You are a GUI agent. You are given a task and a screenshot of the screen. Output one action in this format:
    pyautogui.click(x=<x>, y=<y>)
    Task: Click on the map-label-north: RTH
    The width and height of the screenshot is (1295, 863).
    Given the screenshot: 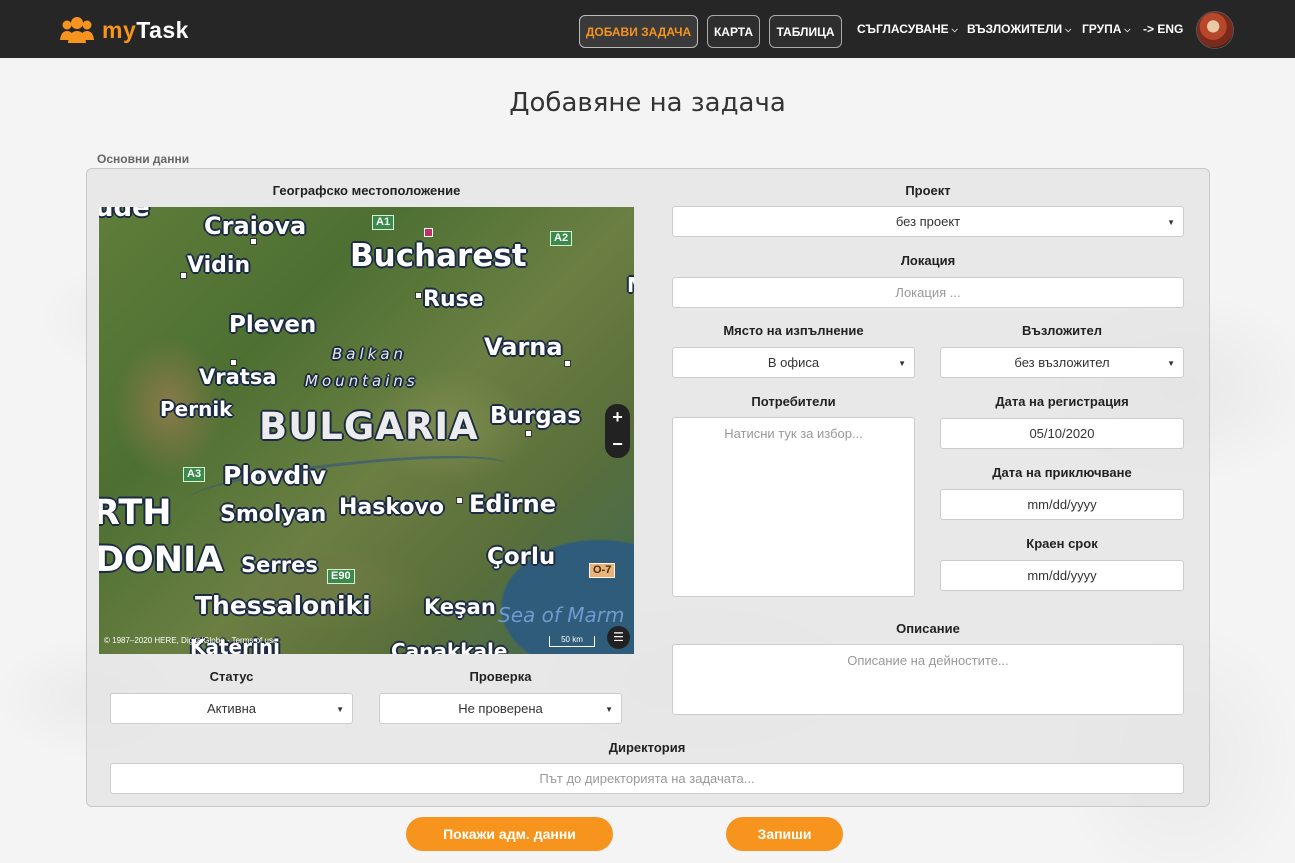 What is the action you would take?
    pyautogui.click(x=135, y=513)
    